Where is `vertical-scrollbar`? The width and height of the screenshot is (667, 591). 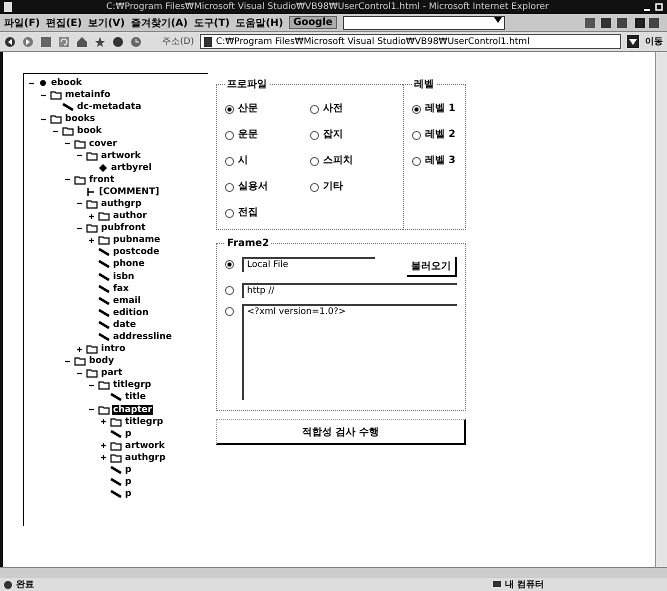 vertical-scrollbar is located at coordinates (661, 309).